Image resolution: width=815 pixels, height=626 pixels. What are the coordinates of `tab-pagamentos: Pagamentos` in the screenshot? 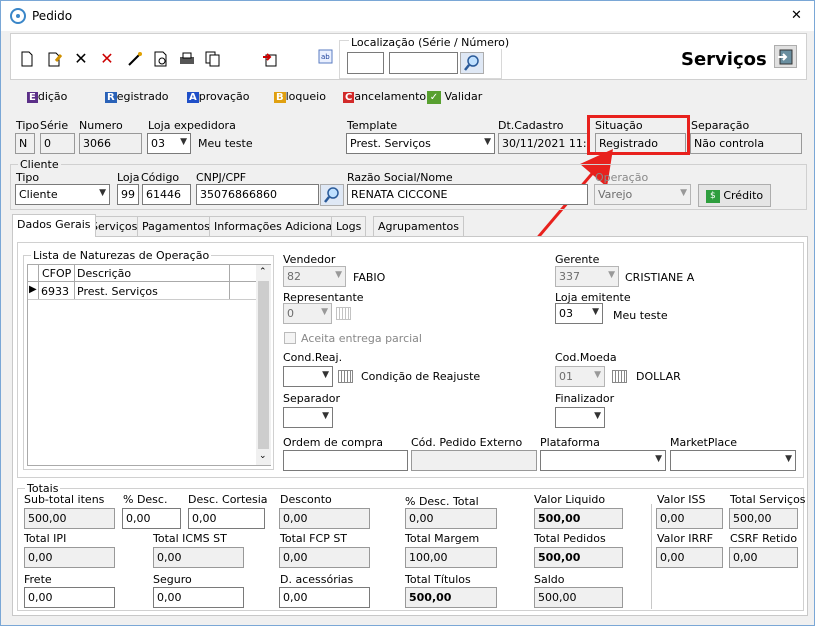 It's located at (176, 226).